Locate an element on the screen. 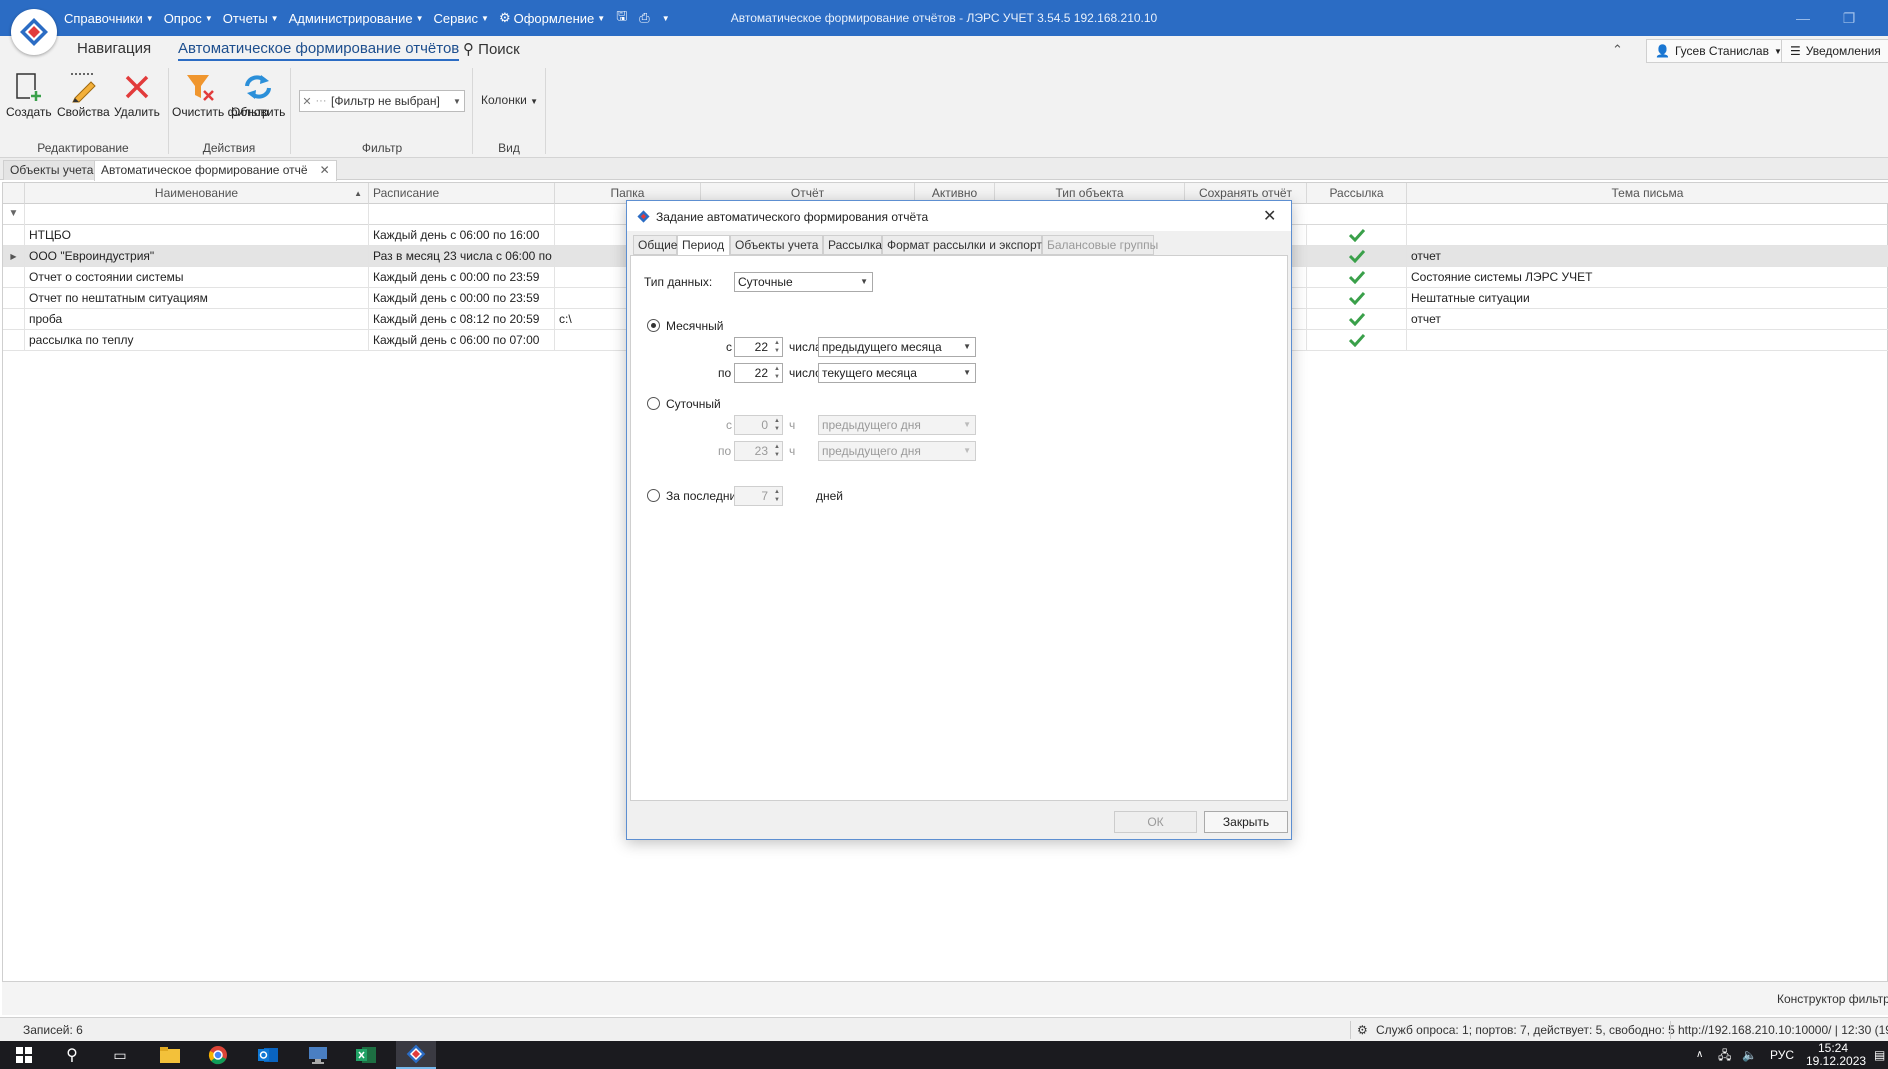 This screenshot has width=1888, height=1069. tray-chevron-icon: ∧ is located at coordinates (1699, 1055).